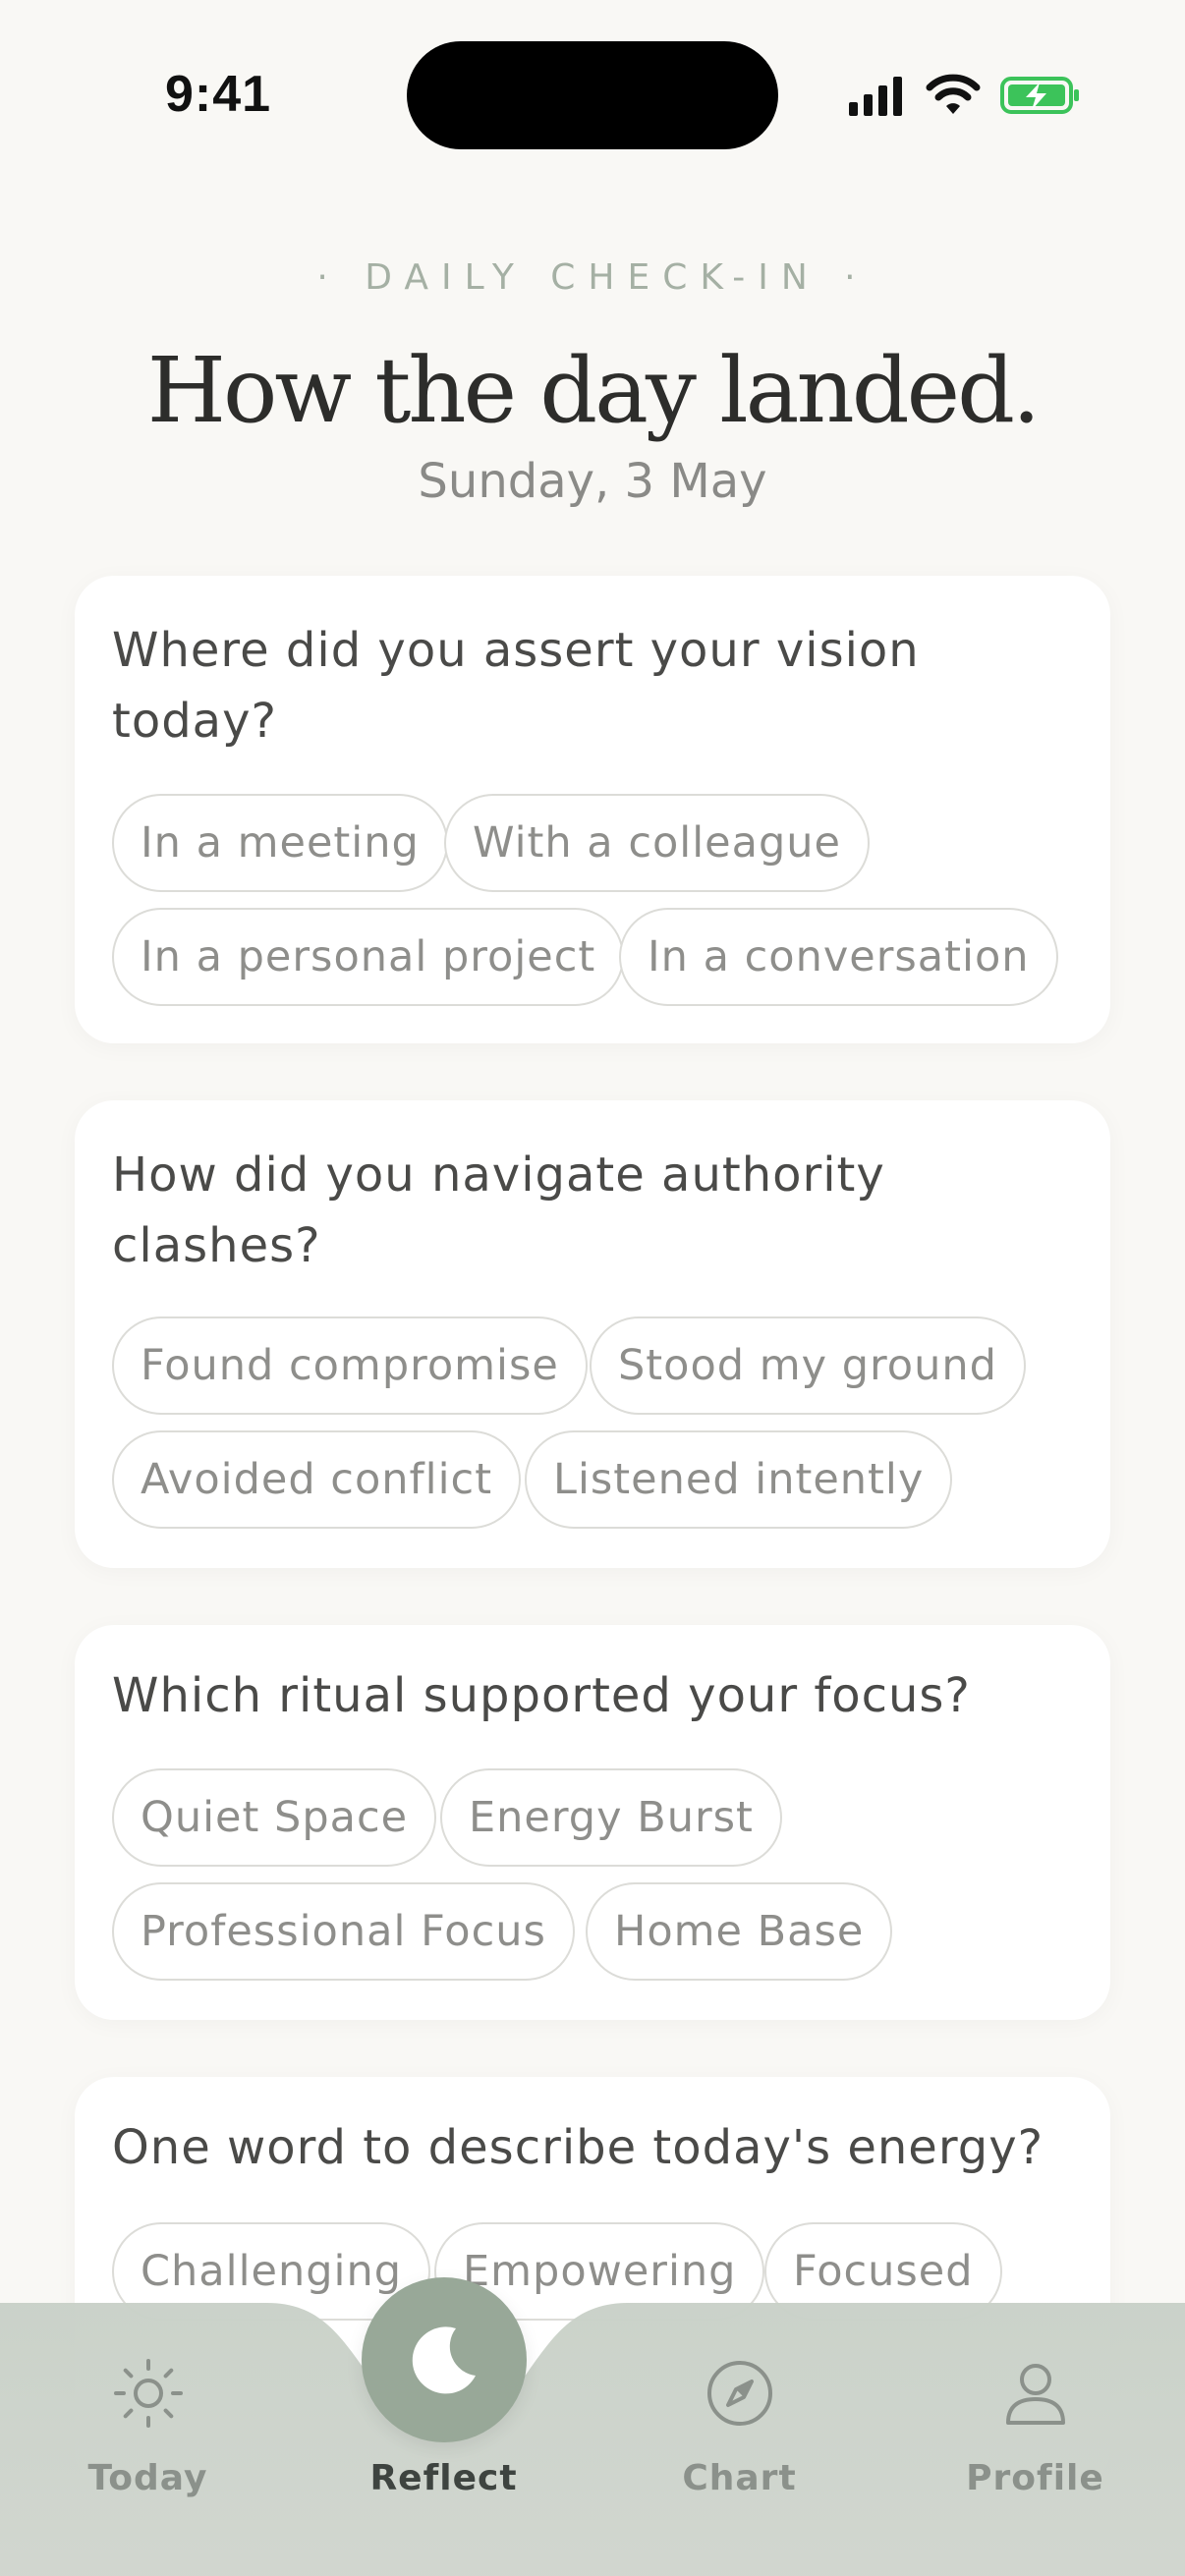 The image size is (1185, 2576). I want to click on tab-bar: Today Reflect Chart Profile, so click(592, 2439).